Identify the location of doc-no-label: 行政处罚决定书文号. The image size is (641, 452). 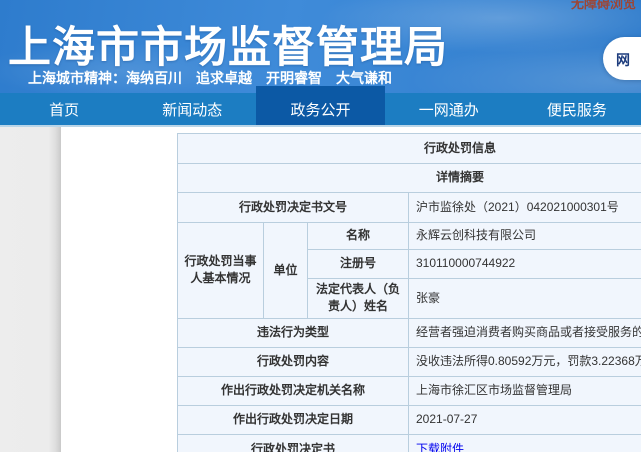
(293, 207).